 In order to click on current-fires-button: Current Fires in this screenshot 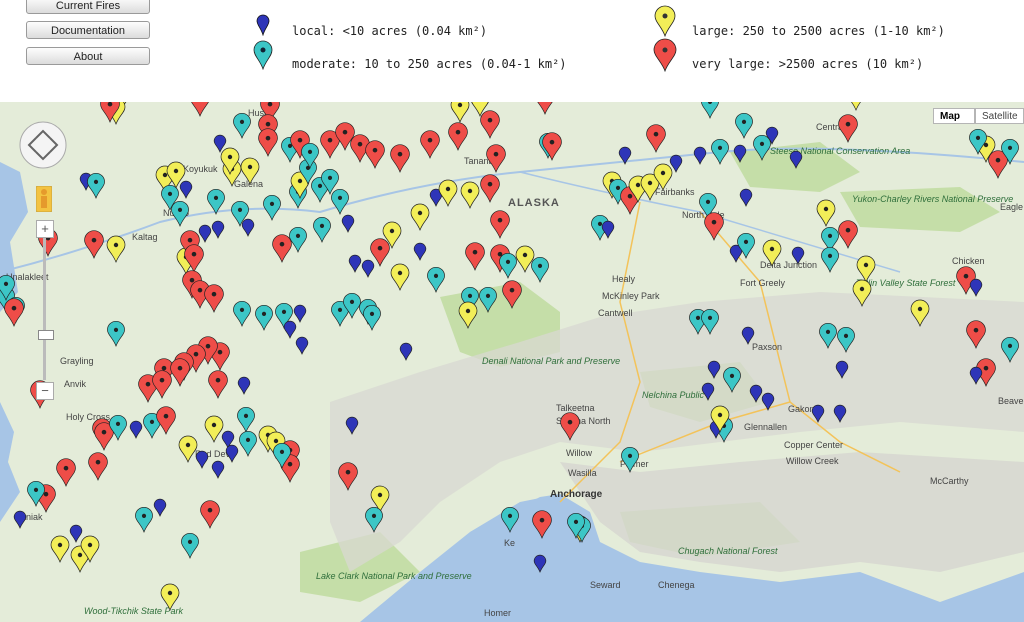, I will do `click(88, 7)`.